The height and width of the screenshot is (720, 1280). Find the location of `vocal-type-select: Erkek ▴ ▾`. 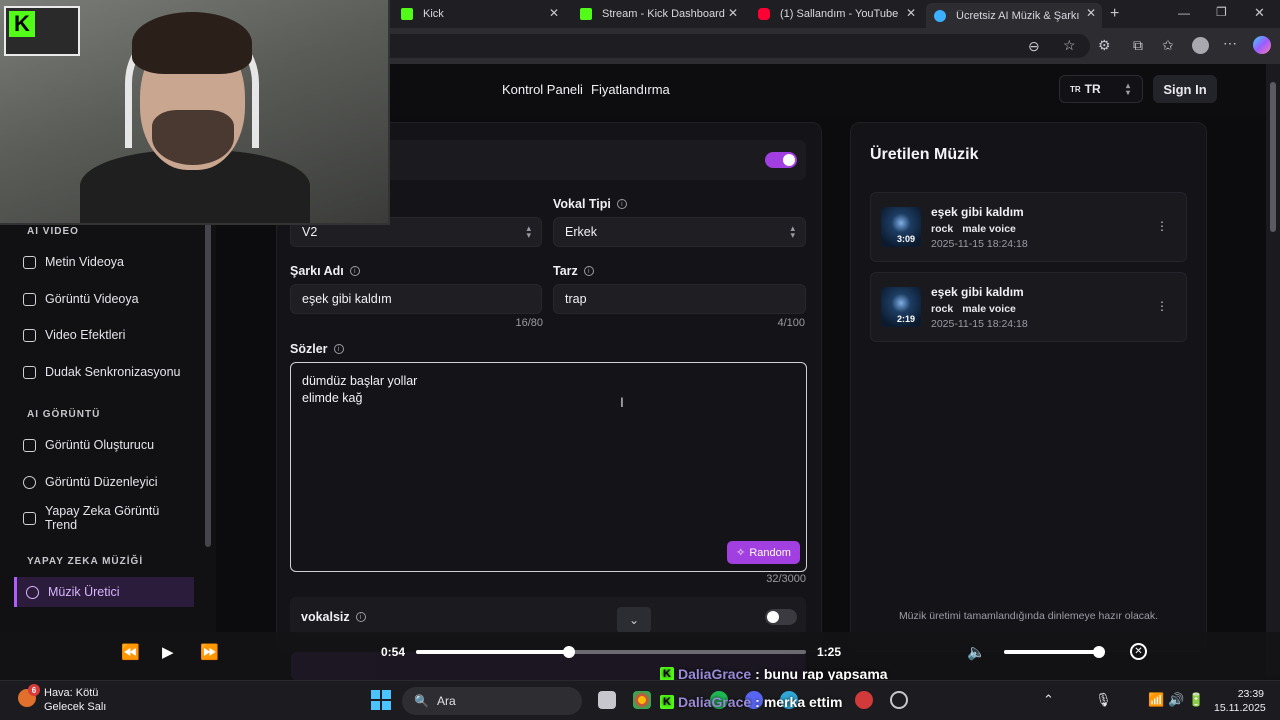

vocal-type-select: Erkek ▴ ▾ is located at coordinates (679, 232).